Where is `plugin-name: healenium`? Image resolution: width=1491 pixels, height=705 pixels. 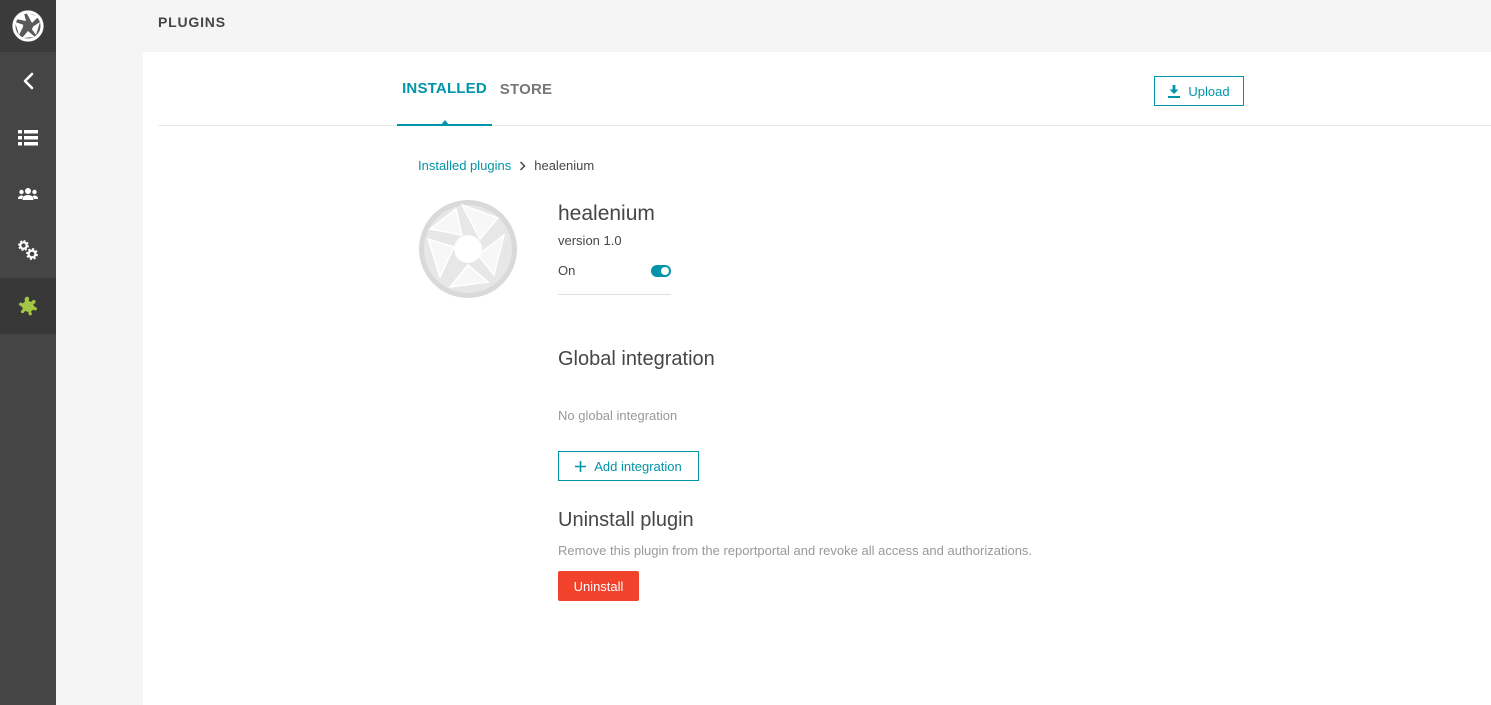
plugin-name: healenium is located at coordinates (606, 213).